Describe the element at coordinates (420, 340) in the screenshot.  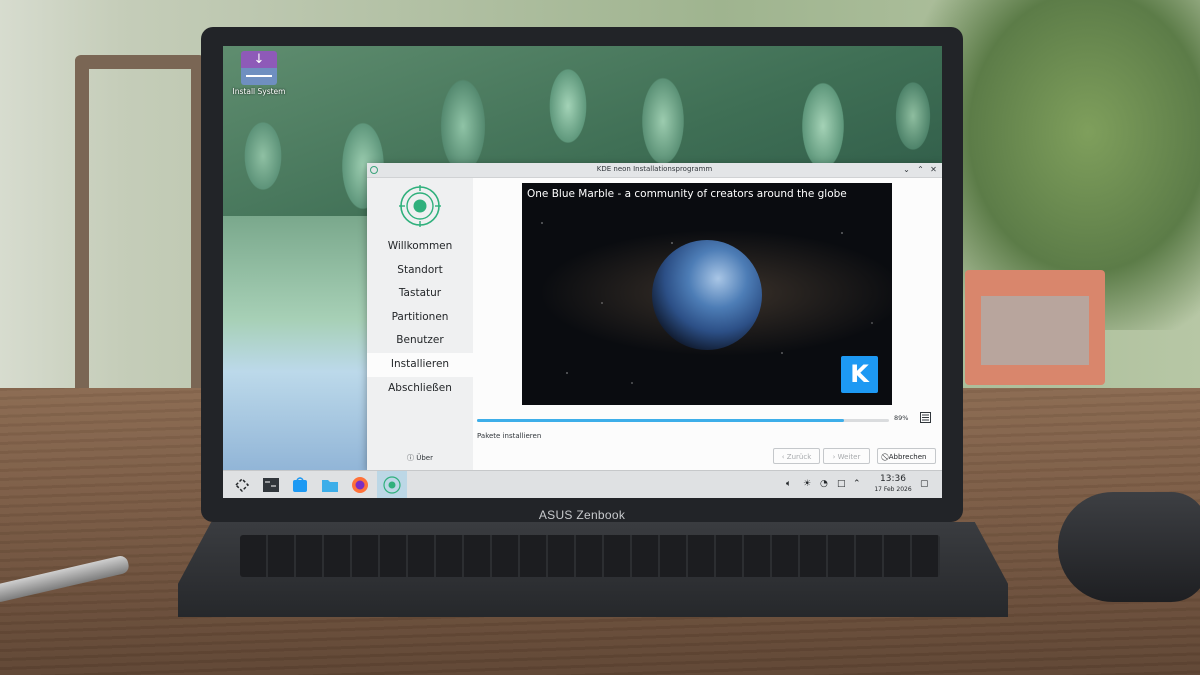
I see `step-benutzer: Benutzer` at that location.